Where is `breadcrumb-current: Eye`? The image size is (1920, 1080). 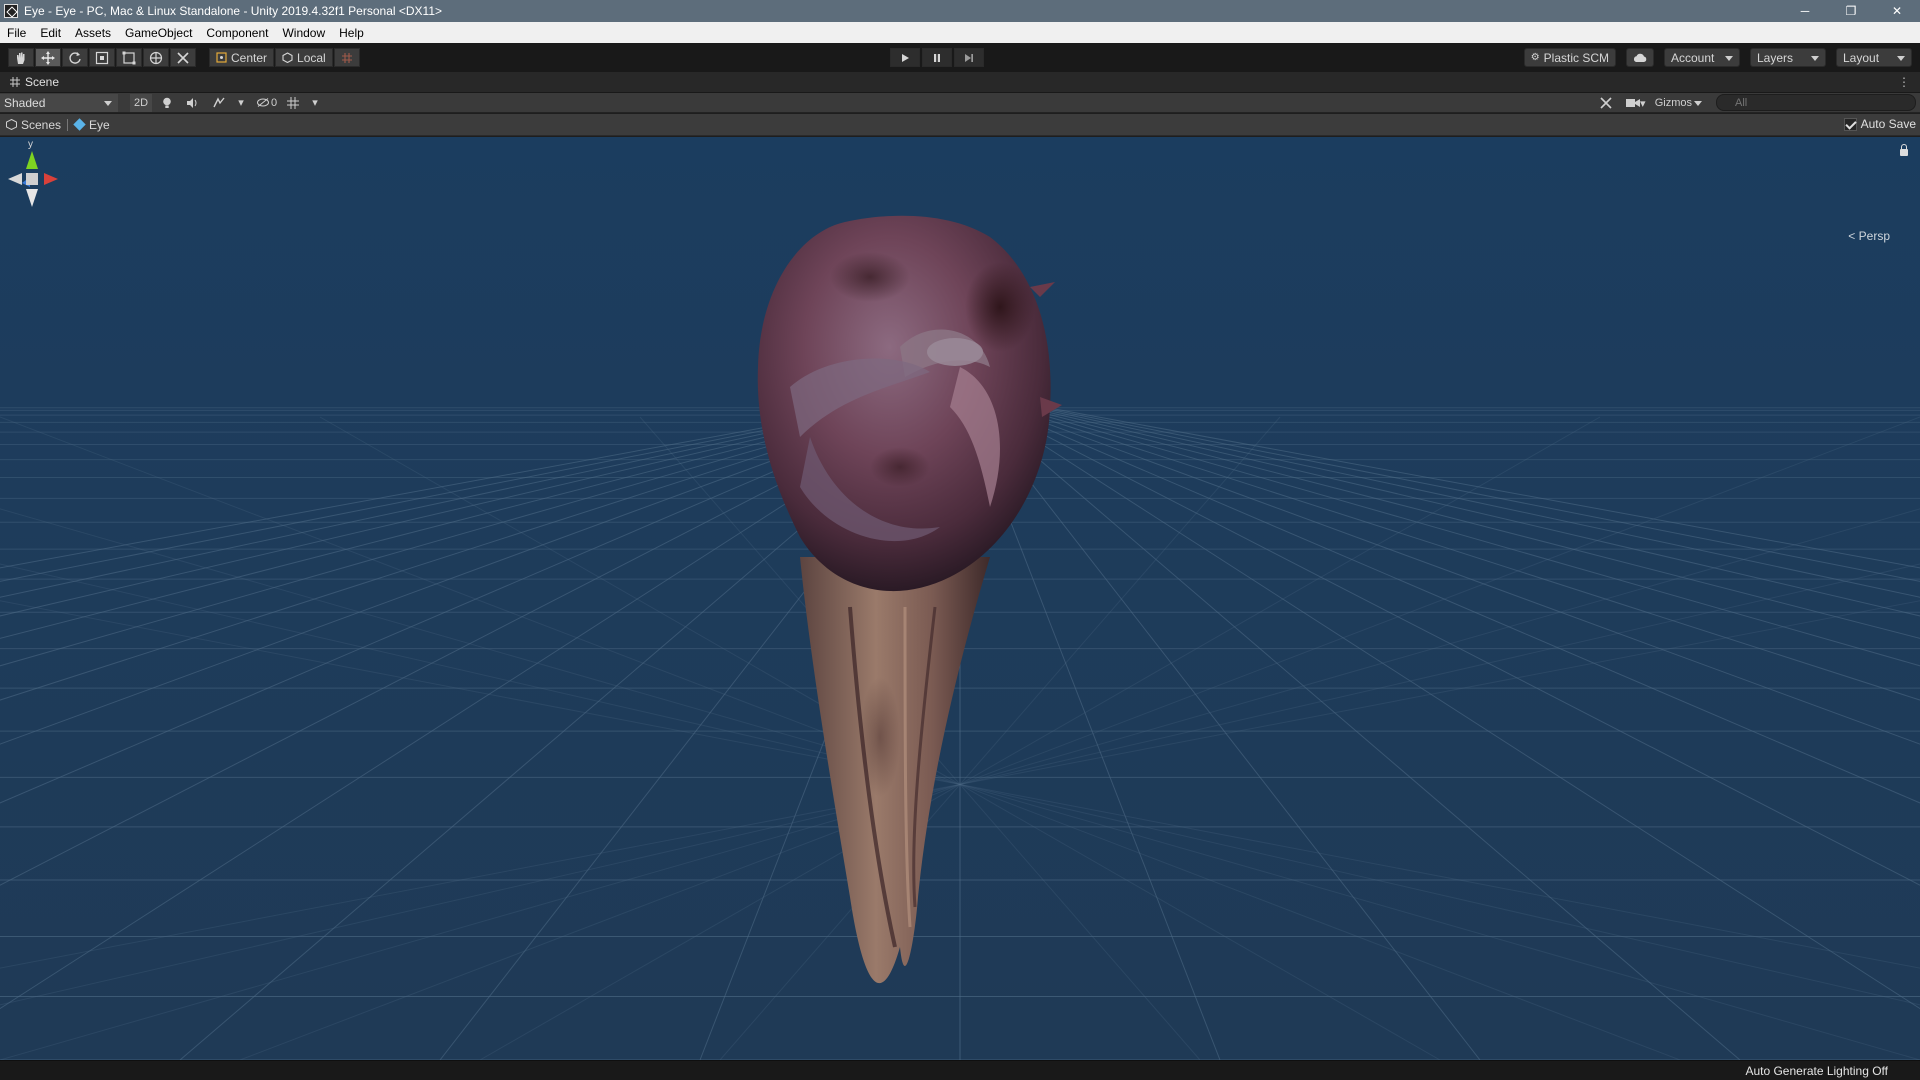
breadcrumb-current: Eye is located at coordinates (92, 125).